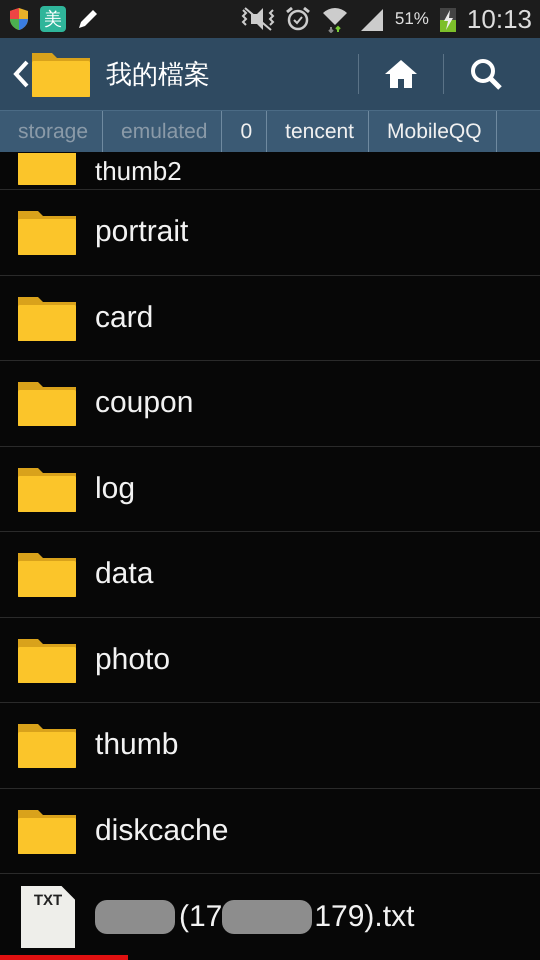  Describe the element at coordinates (48, 900) in the screenshot. I see `file-type-label: TXT` at that location.